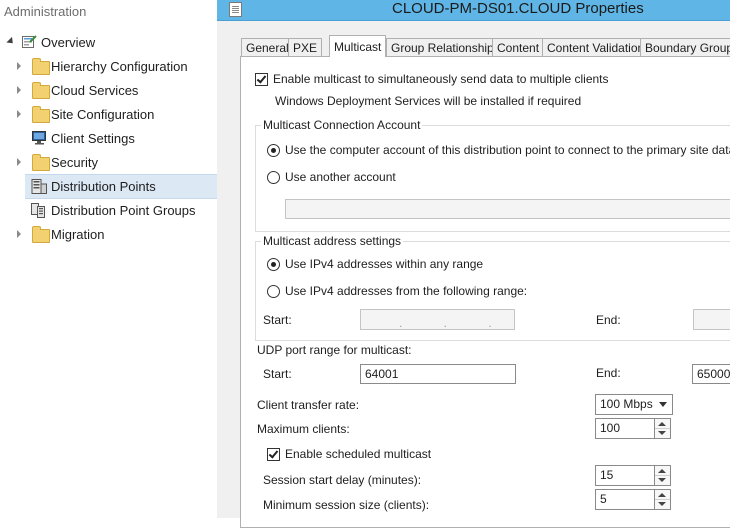 The image size is (730, 528). Describe the element at coordinates (445, 47) in the screenshot. I see `tab-group-relationships: Group Relationships` at that location.